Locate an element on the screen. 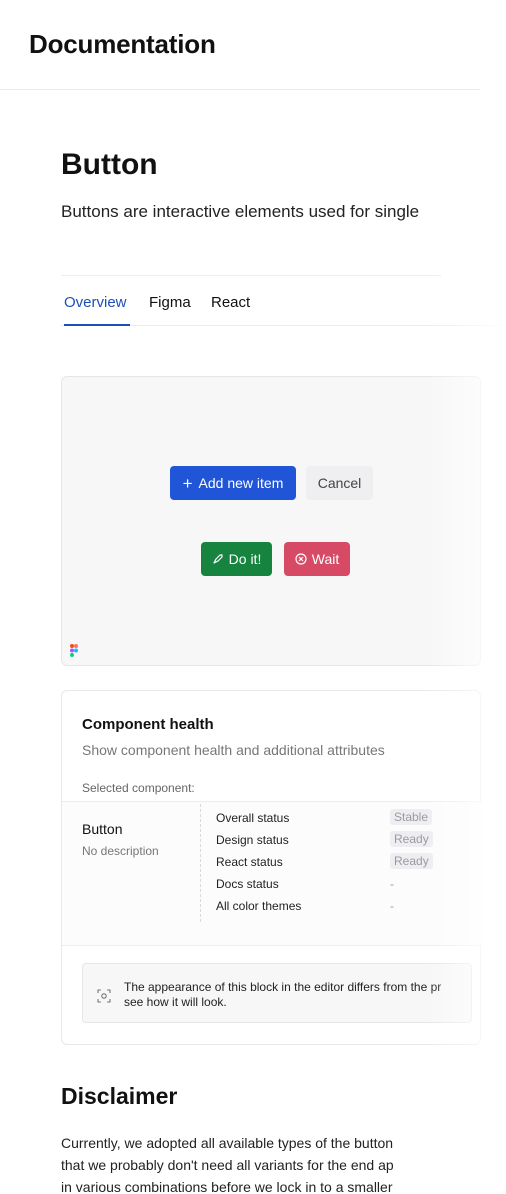 This screenshot has height=1194, width=506. add-new-item-label: Add new item is located at coordinates (241, 483).